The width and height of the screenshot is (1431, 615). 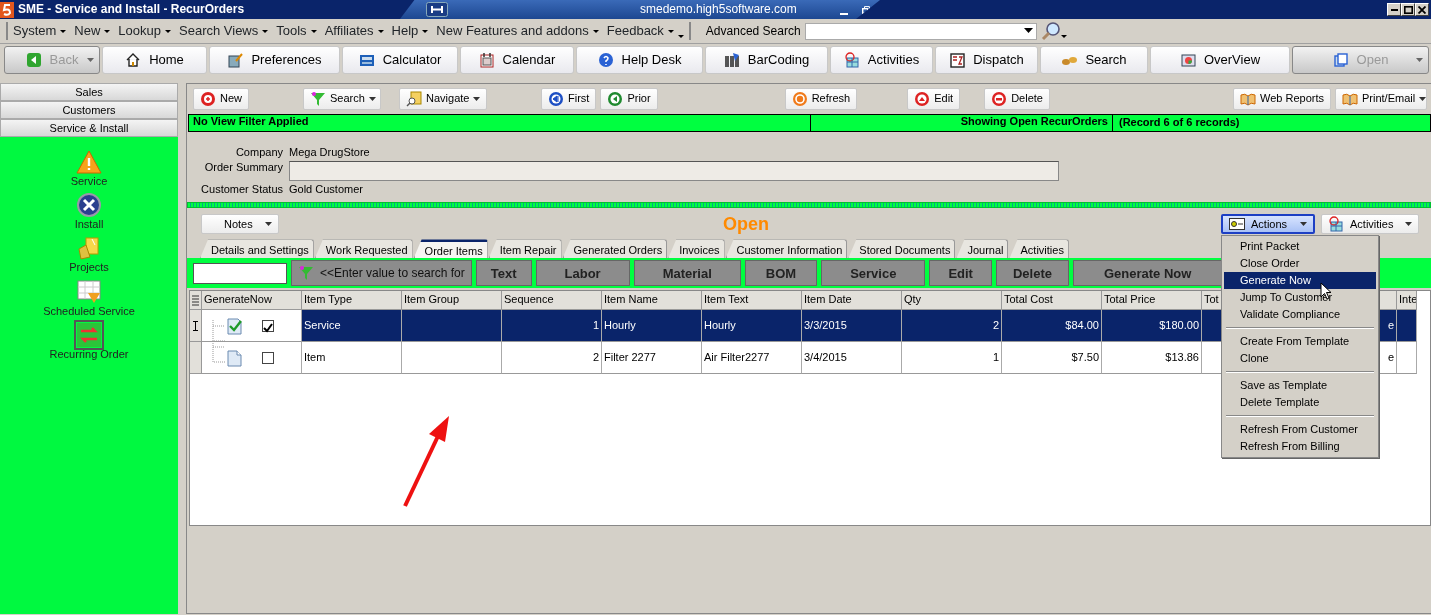 What do you see at coordinates (1300, 446) in the screenshot?
I see `menu-item: Refresh From Billing` at bounding box center [1300, 446].